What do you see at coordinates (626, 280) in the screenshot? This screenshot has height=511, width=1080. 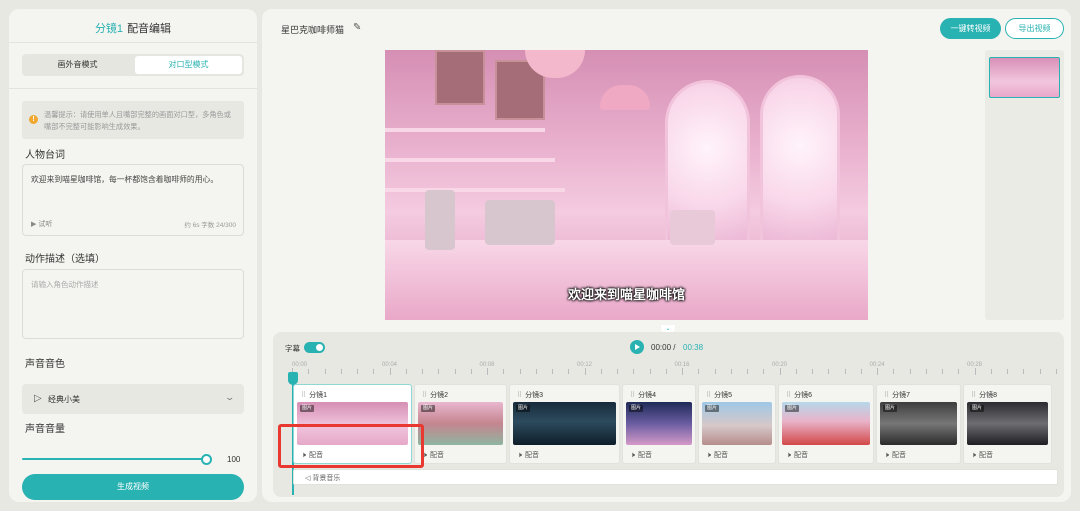 I see `preview-counter` at bounding box center [626, 280].